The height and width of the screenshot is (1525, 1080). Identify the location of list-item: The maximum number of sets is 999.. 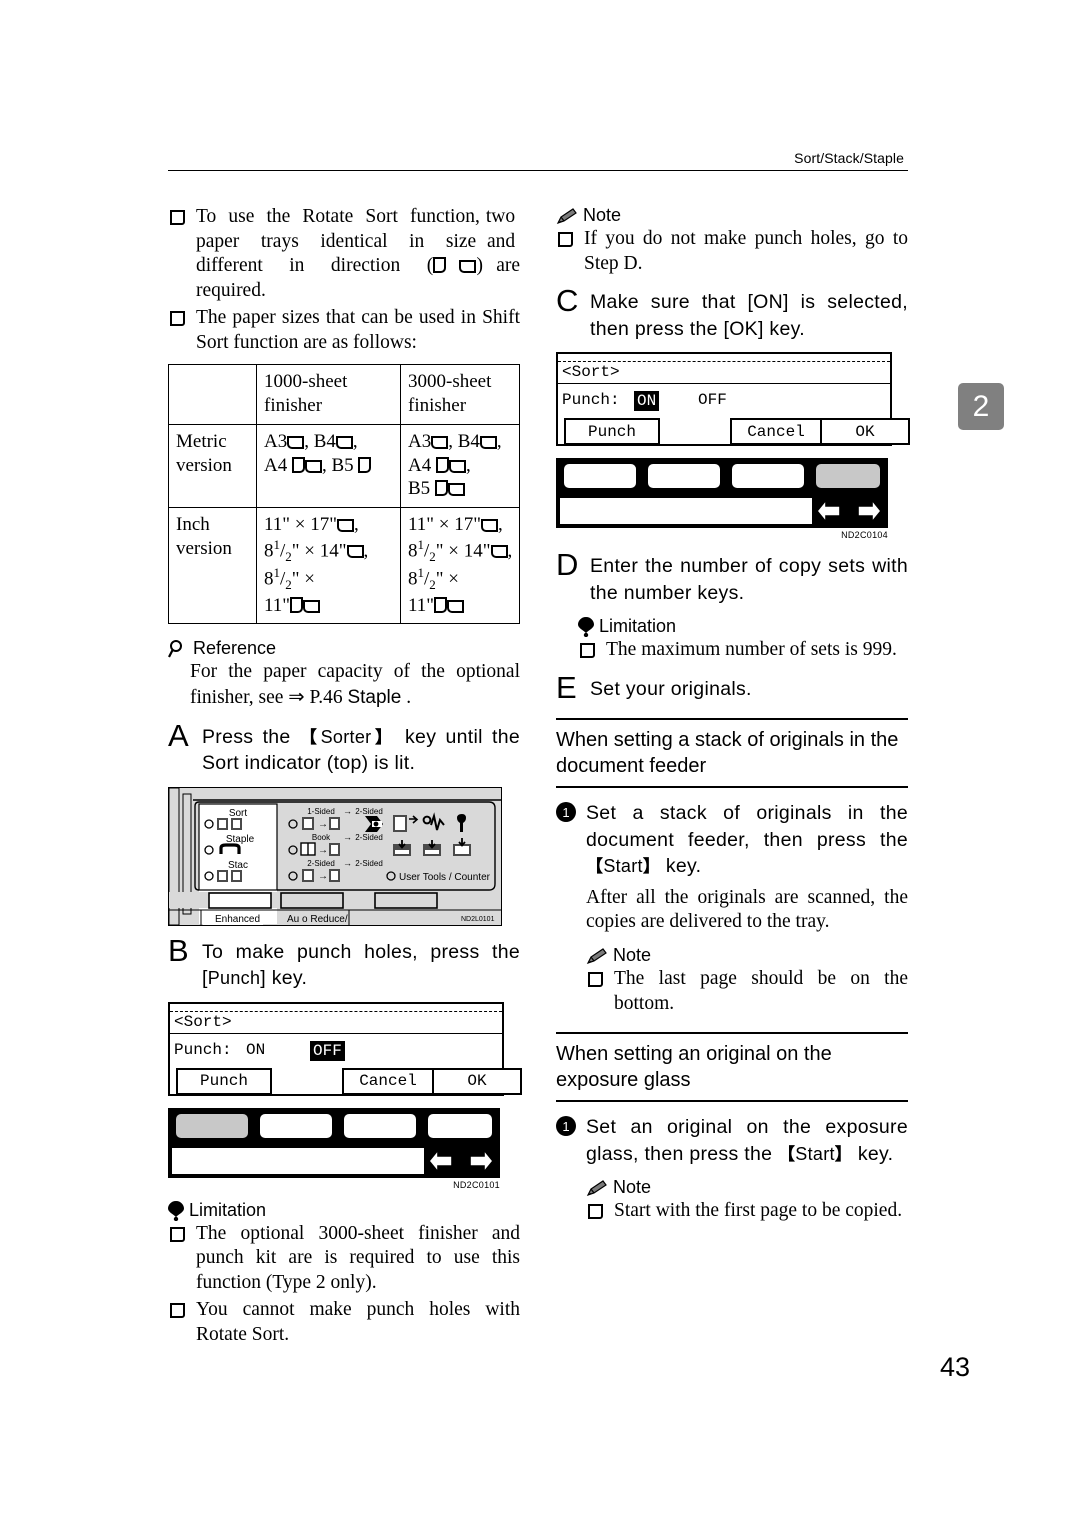
(743, 650).